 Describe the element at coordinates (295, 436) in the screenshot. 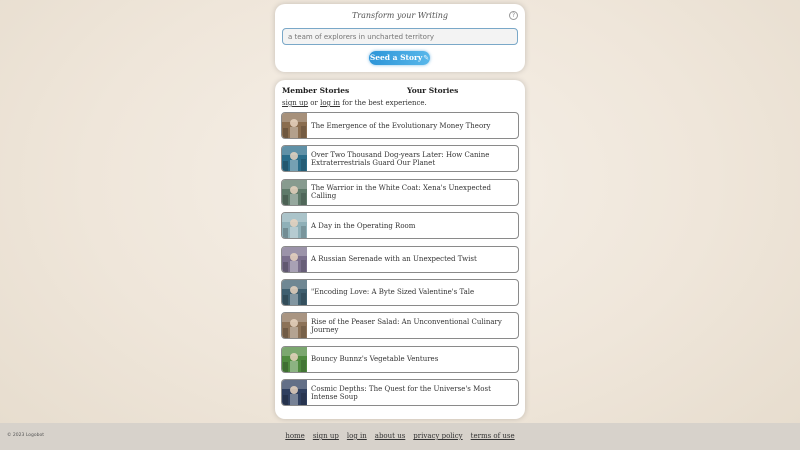

I see `footer-link-home: home` at that location.